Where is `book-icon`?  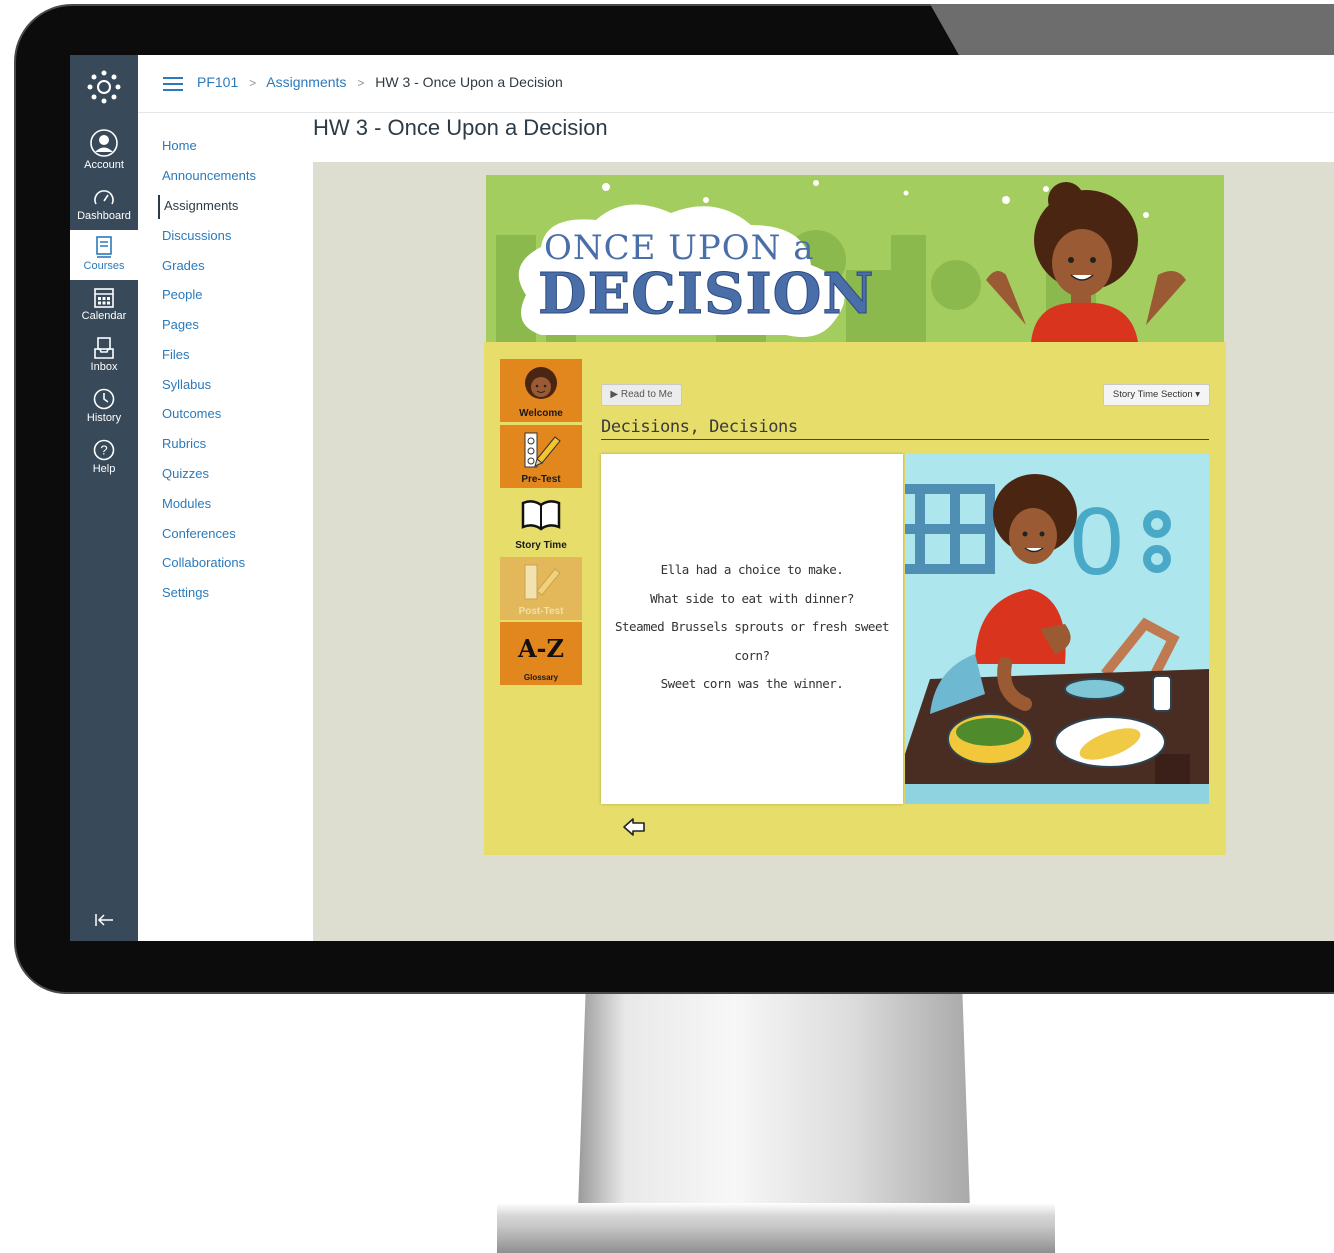
book-icon is located at coordinates (541, 515).